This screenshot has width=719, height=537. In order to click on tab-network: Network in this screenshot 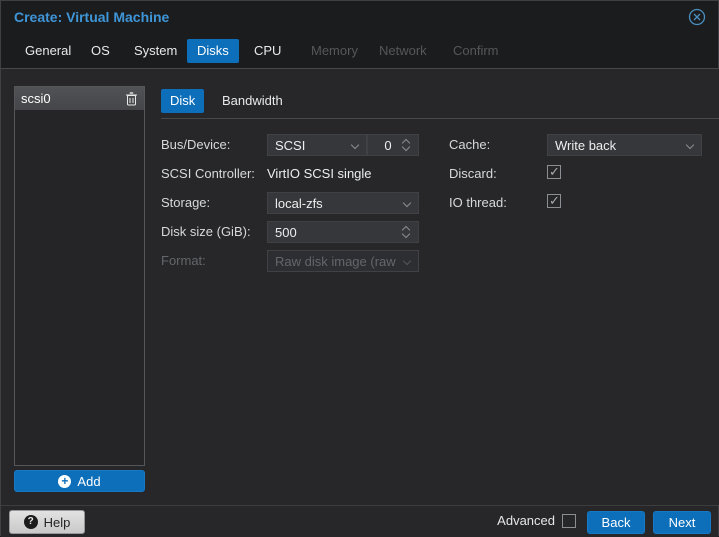, I will do `click(403, 51)`.